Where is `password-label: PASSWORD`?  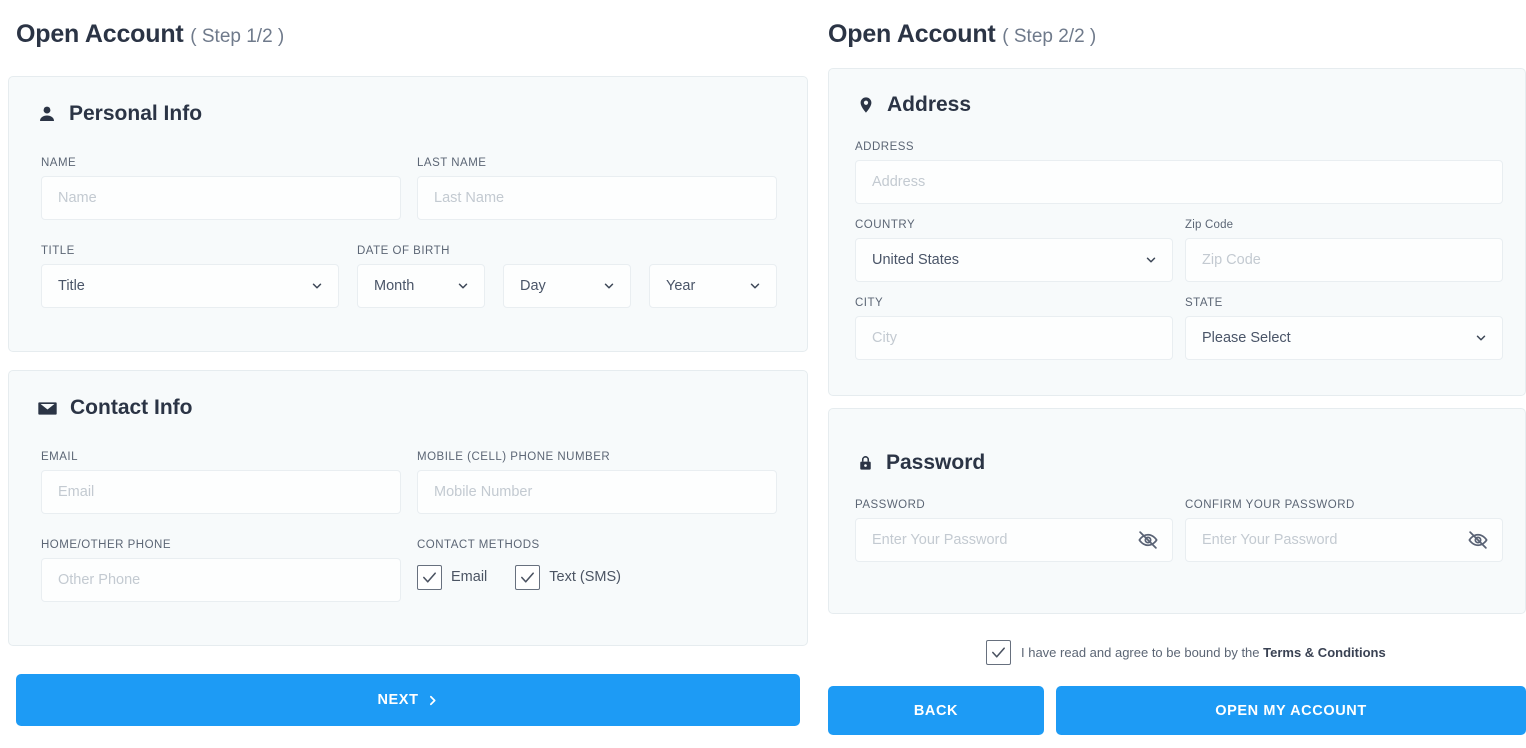 password-label: PASSWORD is located at coordinates (890, 505).